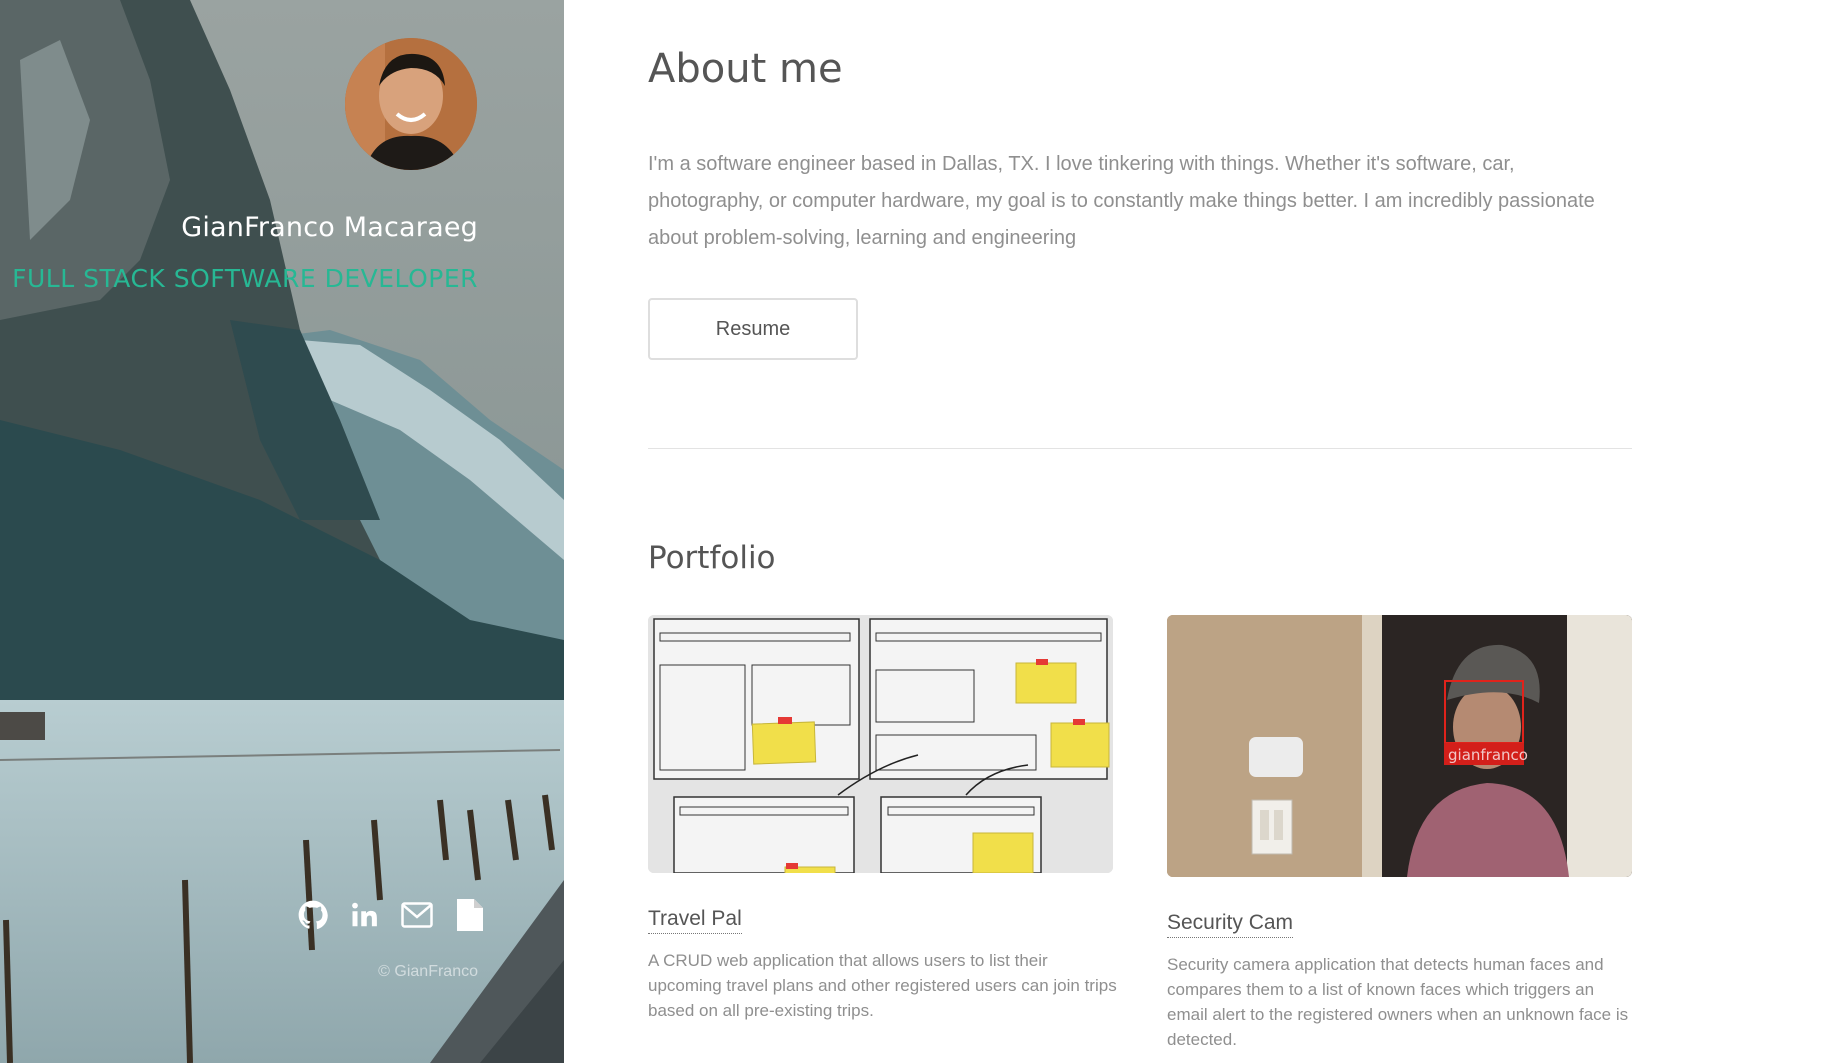 The image size is (1825, 1063). I want to click on social-links, so click(391, 915).